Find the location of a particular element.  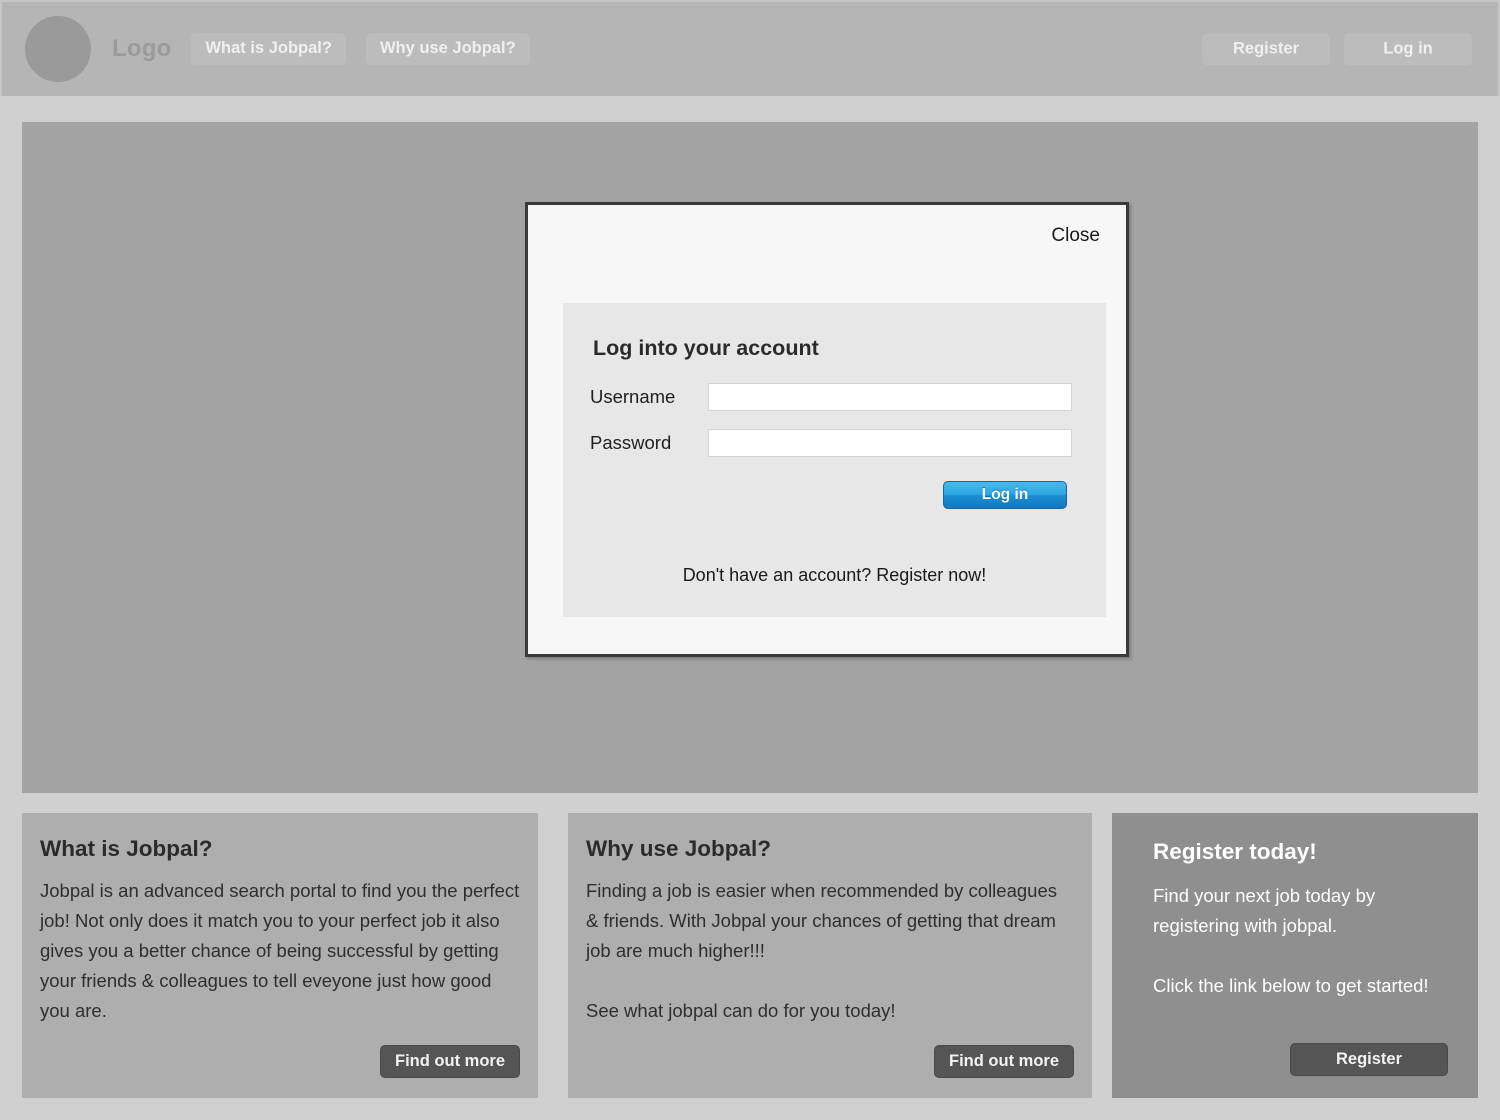

password-field-row: Password is located at coordinates (831, 443).